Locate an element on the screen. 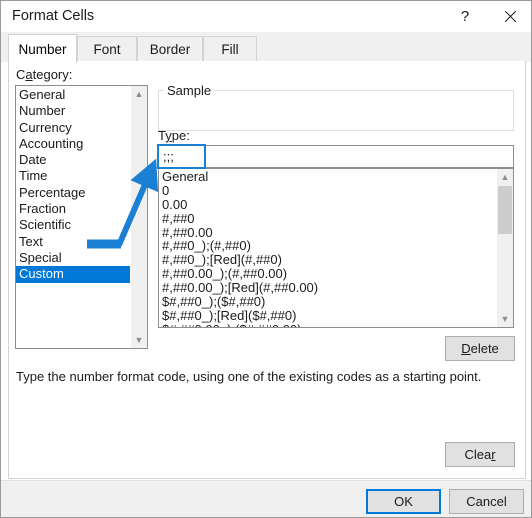 This screenshot has height=518, width=532. type-list-item: #,##0.00_);(#,##0.00) is located at coordinates (327, 274).